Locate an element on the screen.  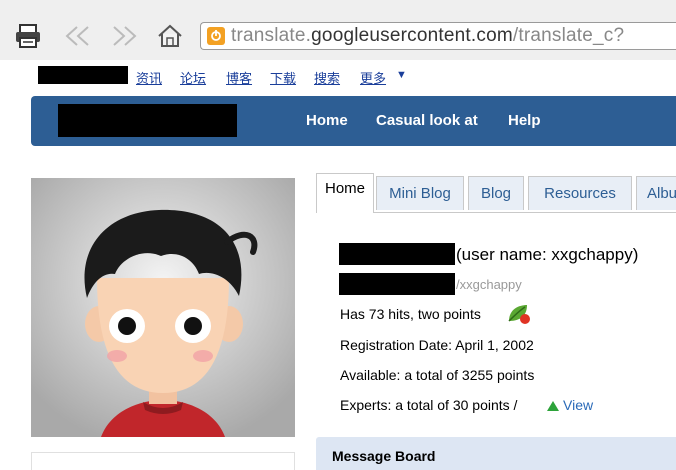
redacted-logo is located at coordinates (83, 75).